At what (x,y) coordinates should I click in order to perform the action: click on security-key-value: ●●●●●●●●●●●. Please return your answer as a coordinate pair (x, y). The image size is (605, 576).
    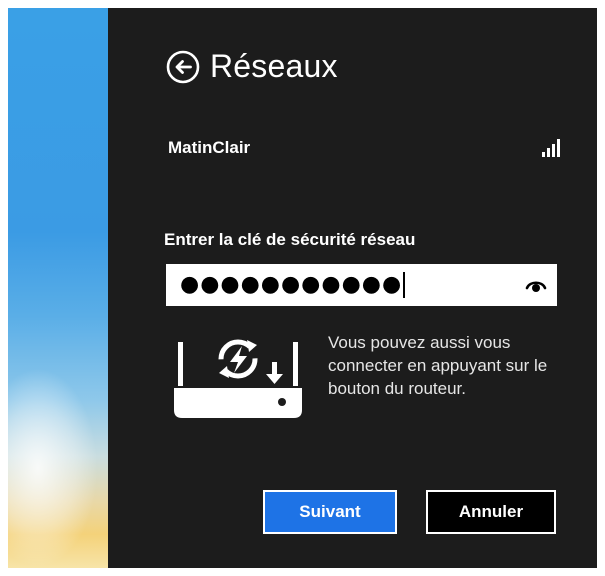
    Looking at the image, I should click on (291, 284).